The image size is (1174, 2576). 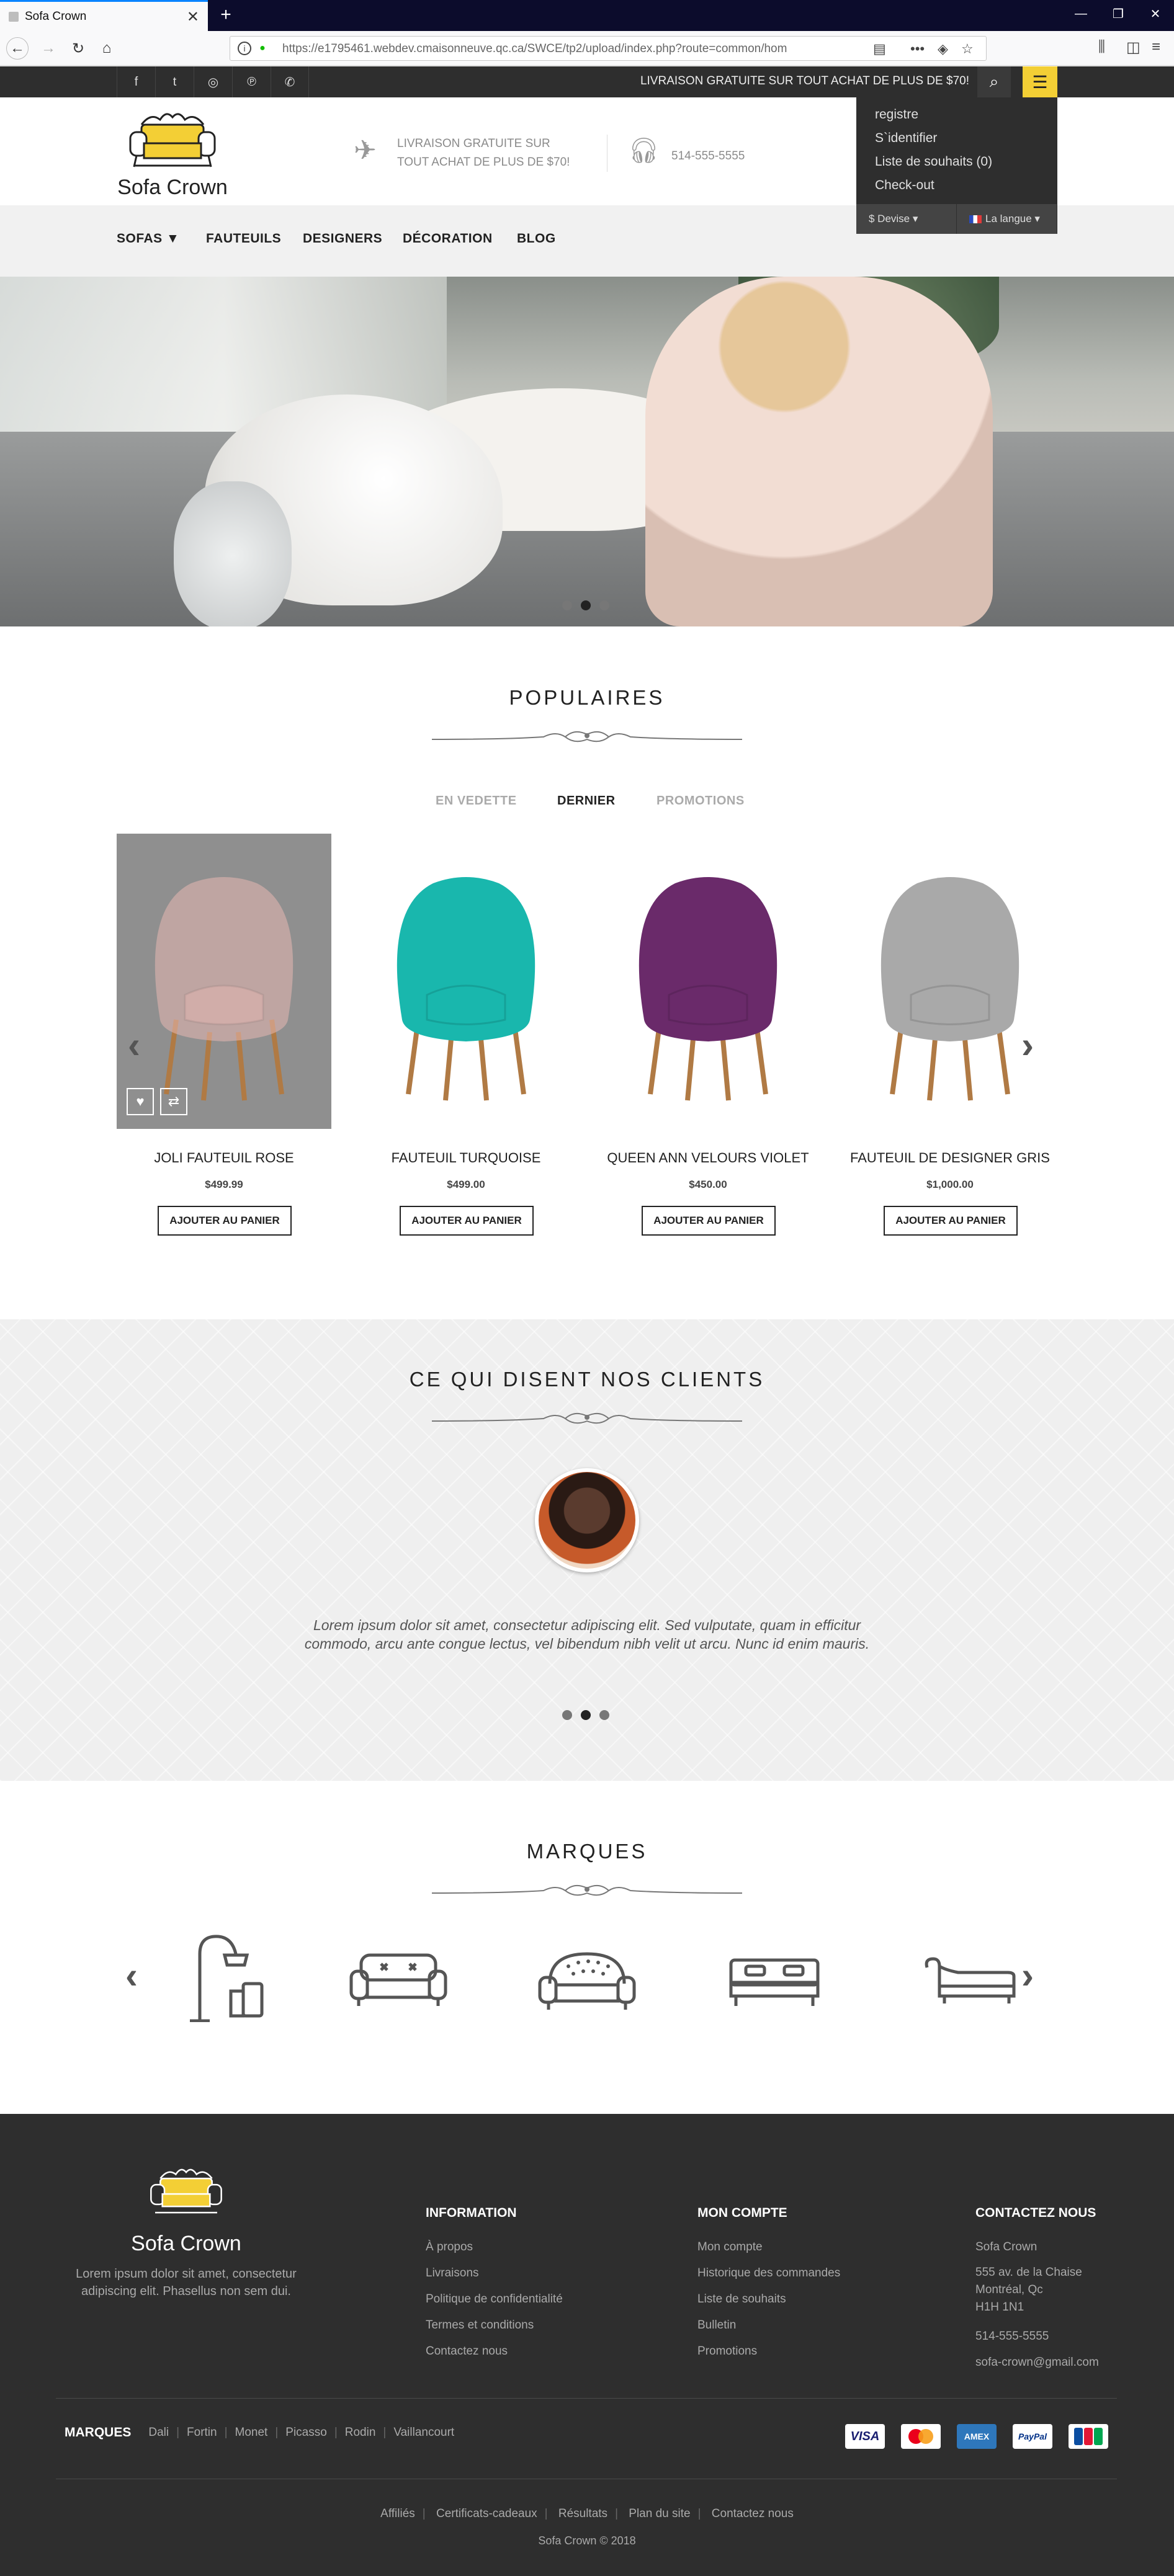 I want to click on phone-number: 514-555-5555, so click(x=708, y=157).